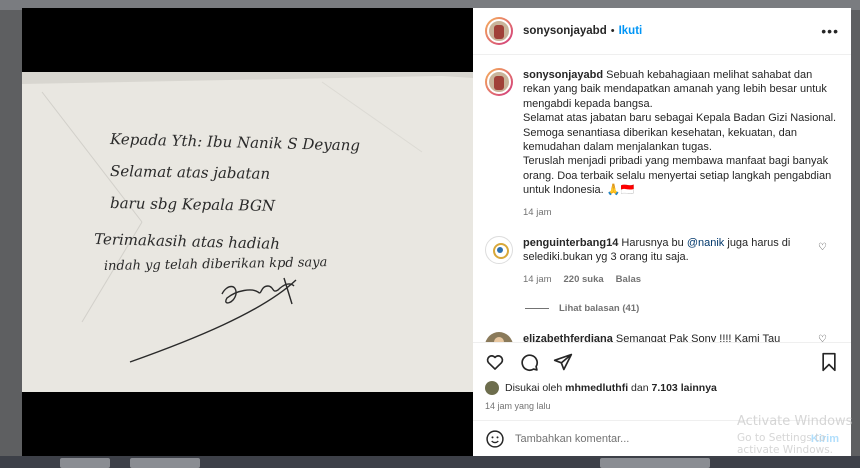  I want to click on handwriting-line-1: Kepada Yth: Ibu Nanik S Deyang, so click(234, 142).